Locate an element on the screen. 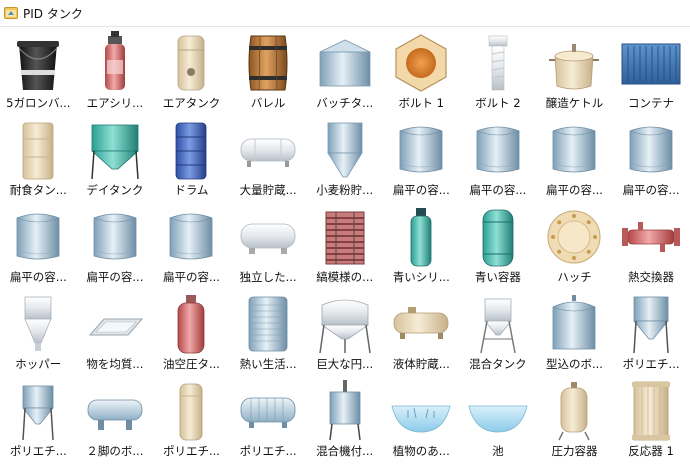 The height and width of the screenshot is (465, 690). shape-item: 青い容器 is located at coordinates (498, 247).